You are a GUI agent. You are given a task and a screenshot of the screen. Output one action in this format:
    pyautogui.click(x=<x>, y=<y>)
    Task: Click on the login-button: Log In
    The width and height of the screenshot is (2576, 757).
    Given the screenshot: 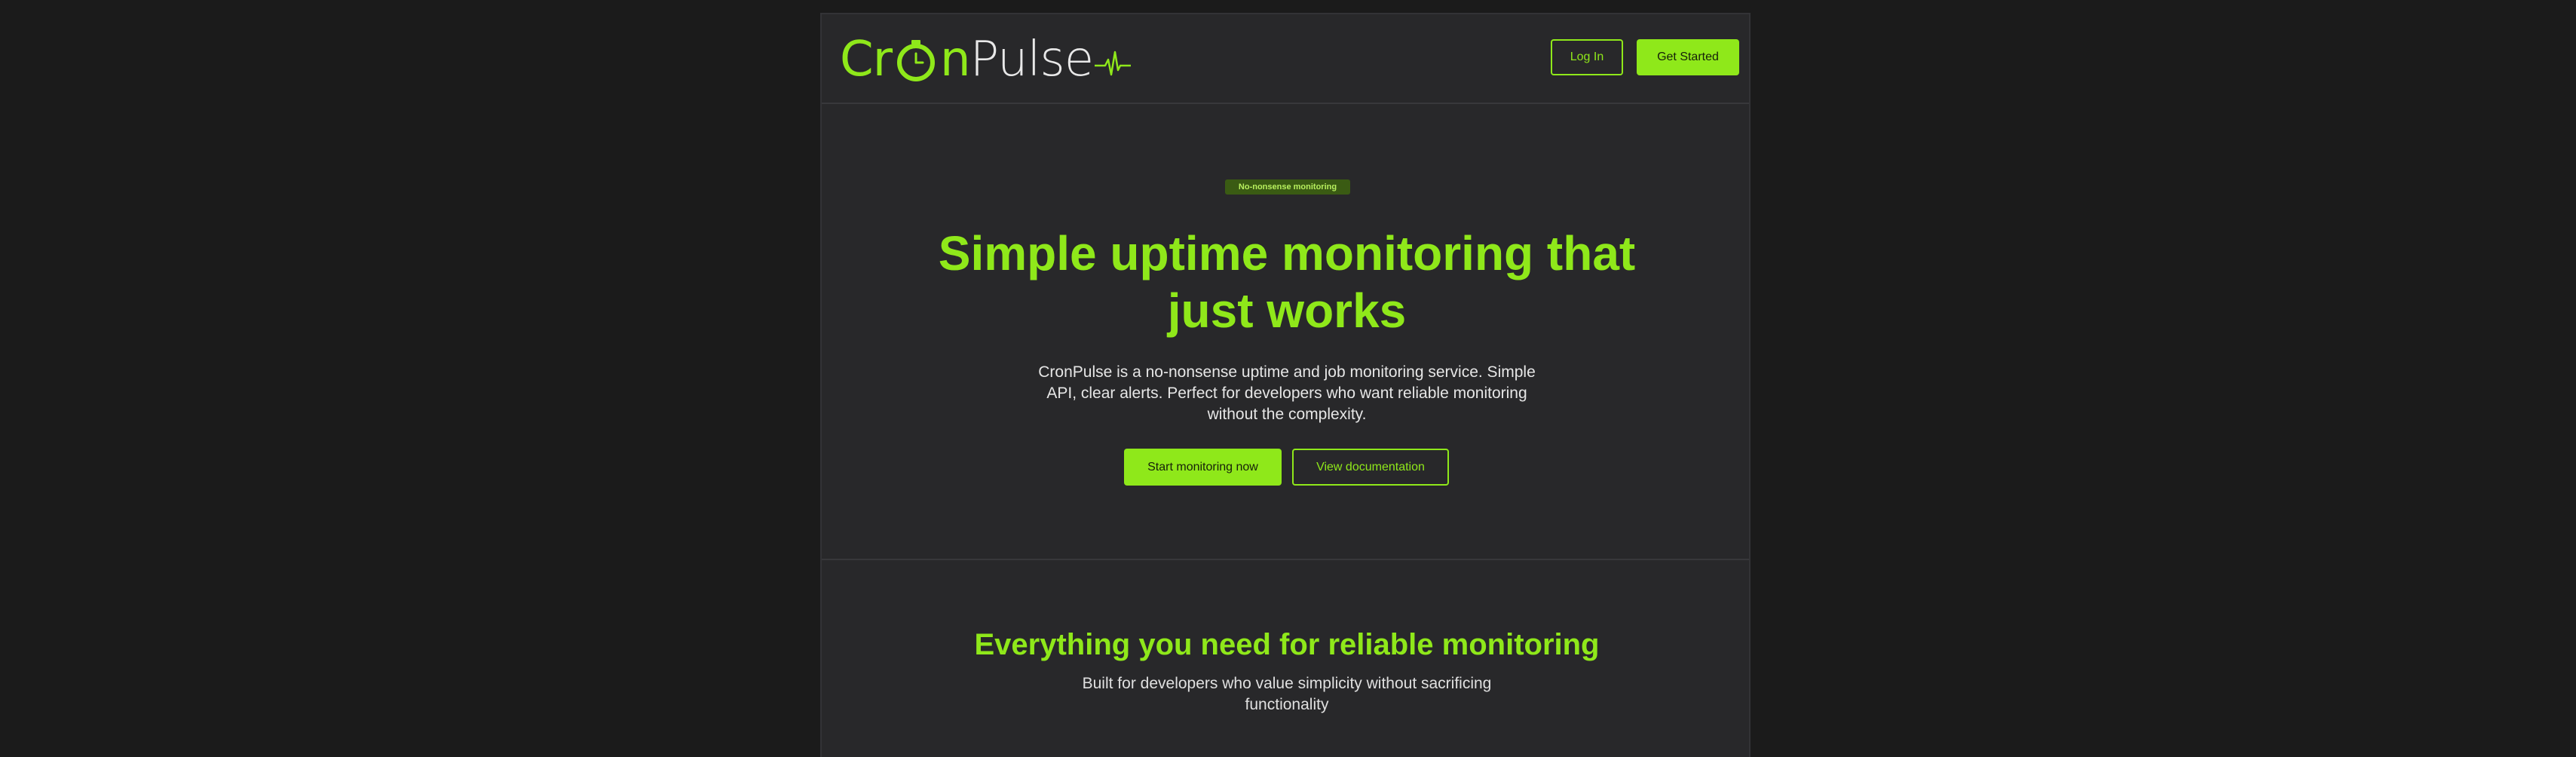 What is the action you would take?
    pyautogui.click(x=1587, y=57)
    